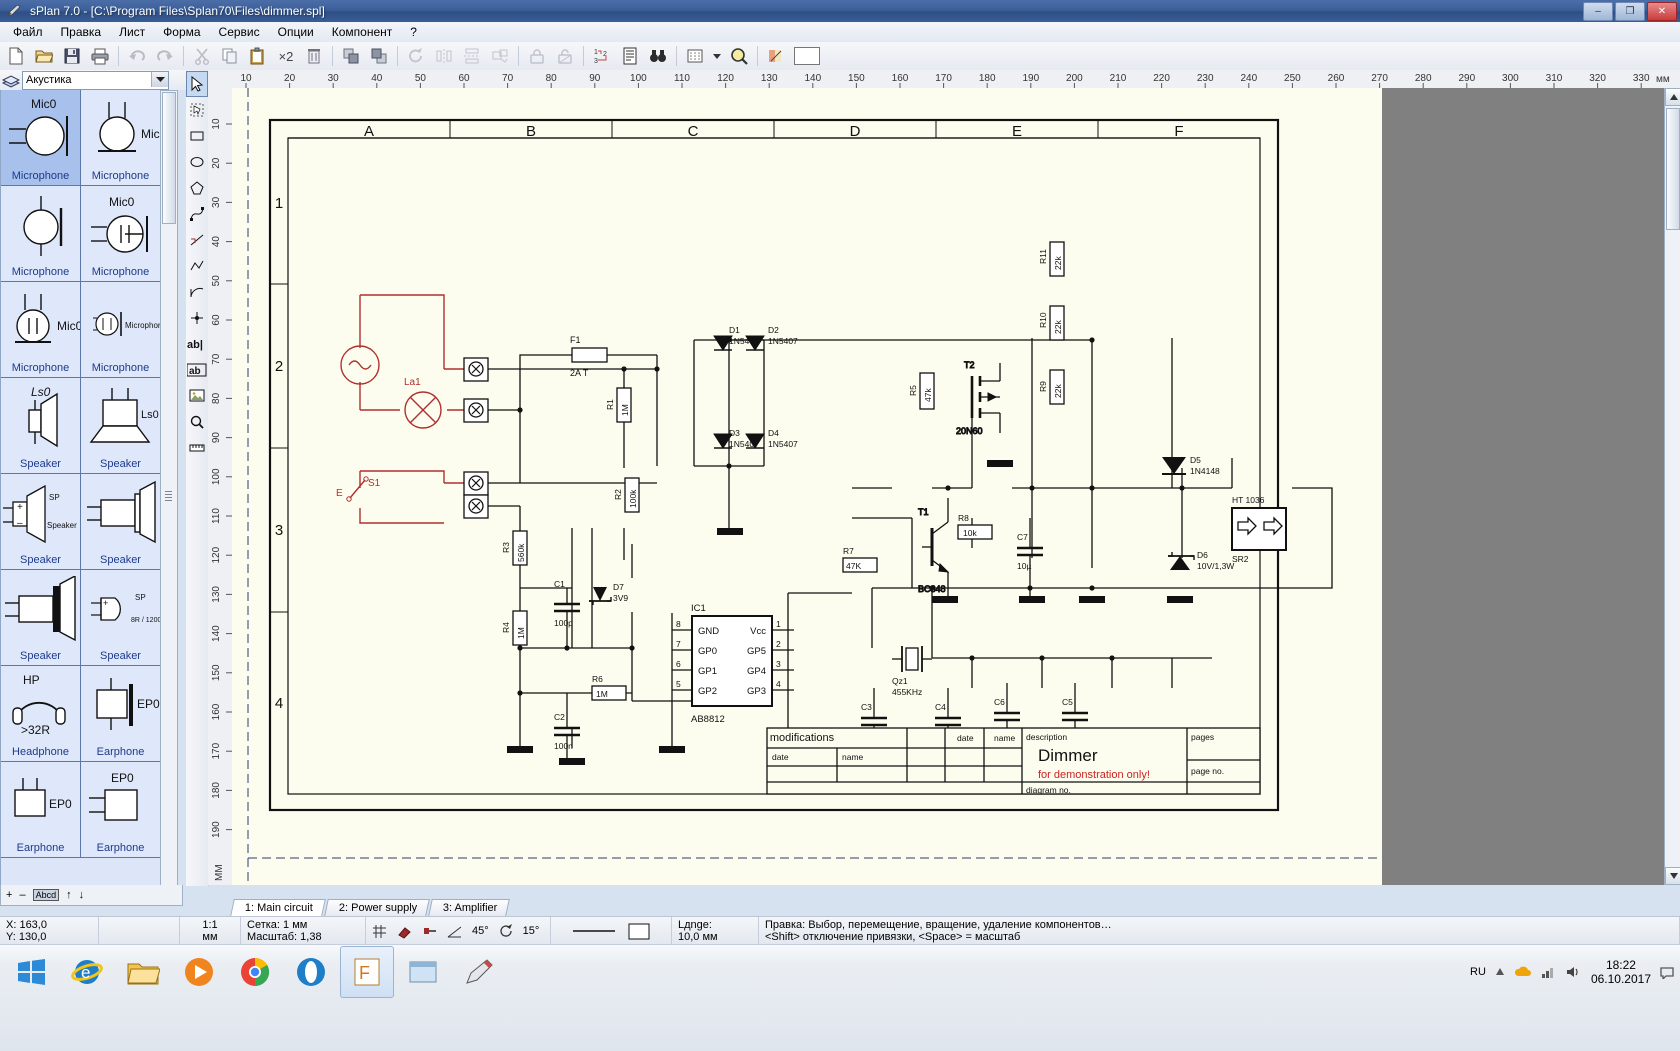 This screenshot has width=1680, height=1051. Describe the element at coordinates (807, 56) in the screenshot. I see `color-swatch-icon` at that location.